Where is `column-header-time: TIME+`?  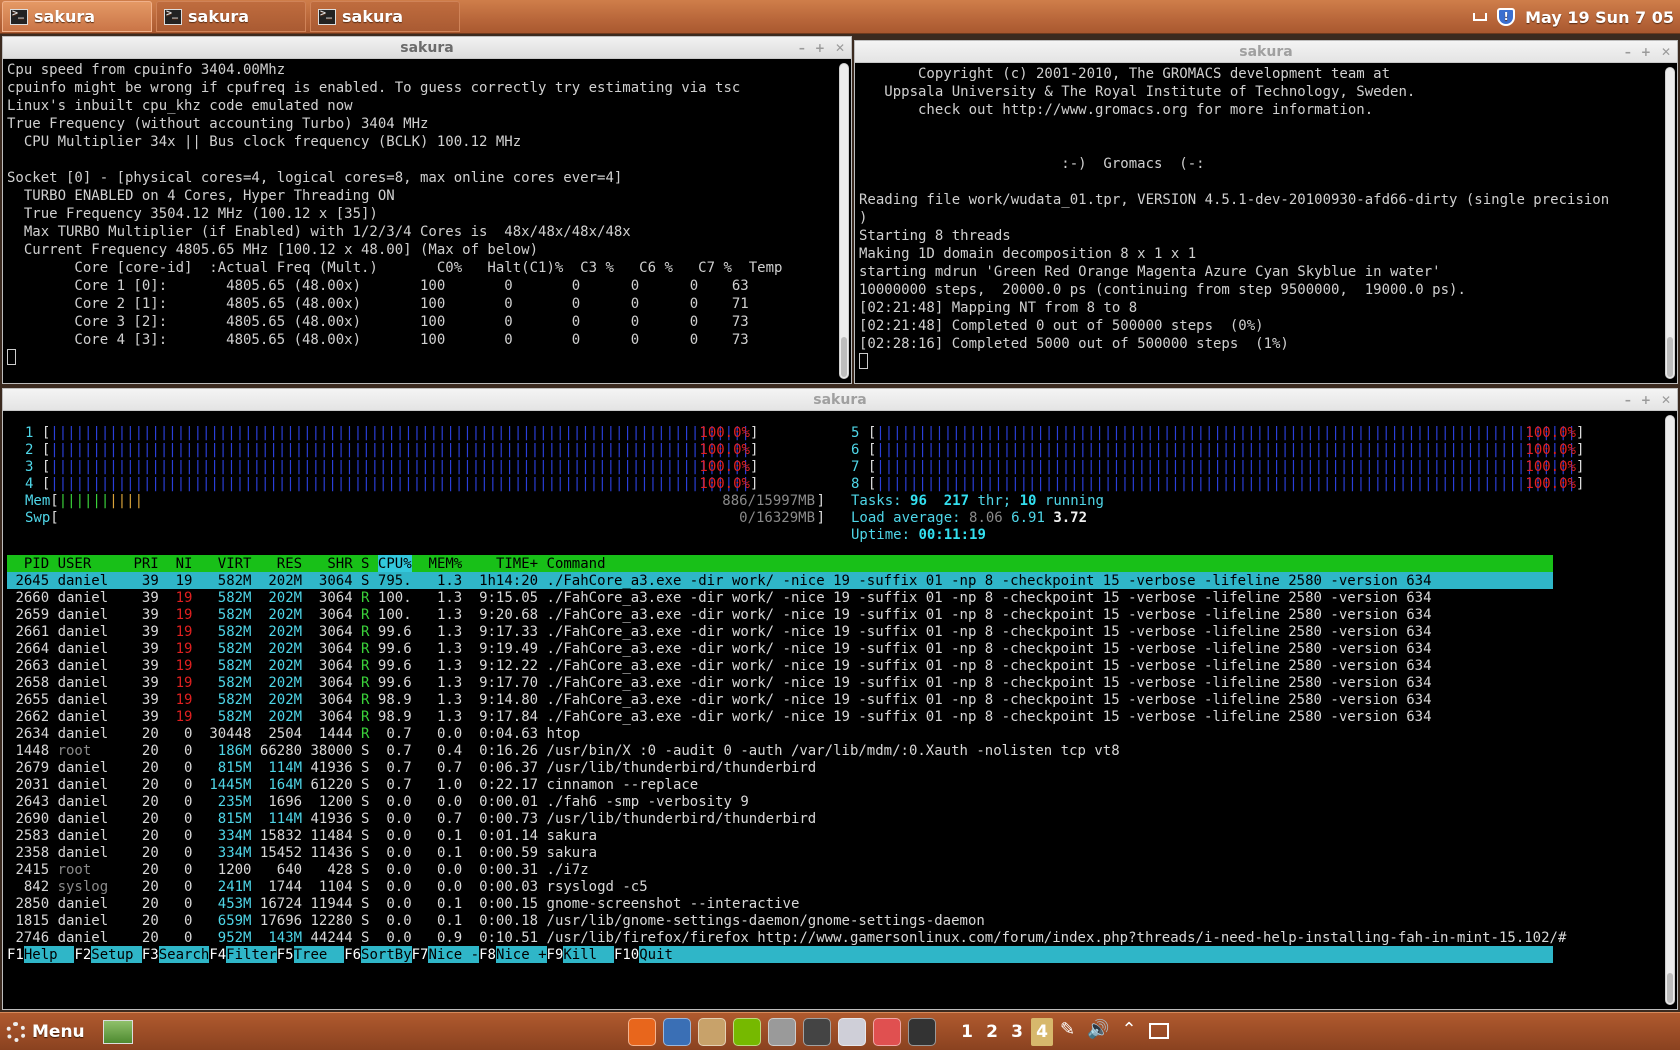
column-header-time: TIME+ is located at coordinates (517, 564).